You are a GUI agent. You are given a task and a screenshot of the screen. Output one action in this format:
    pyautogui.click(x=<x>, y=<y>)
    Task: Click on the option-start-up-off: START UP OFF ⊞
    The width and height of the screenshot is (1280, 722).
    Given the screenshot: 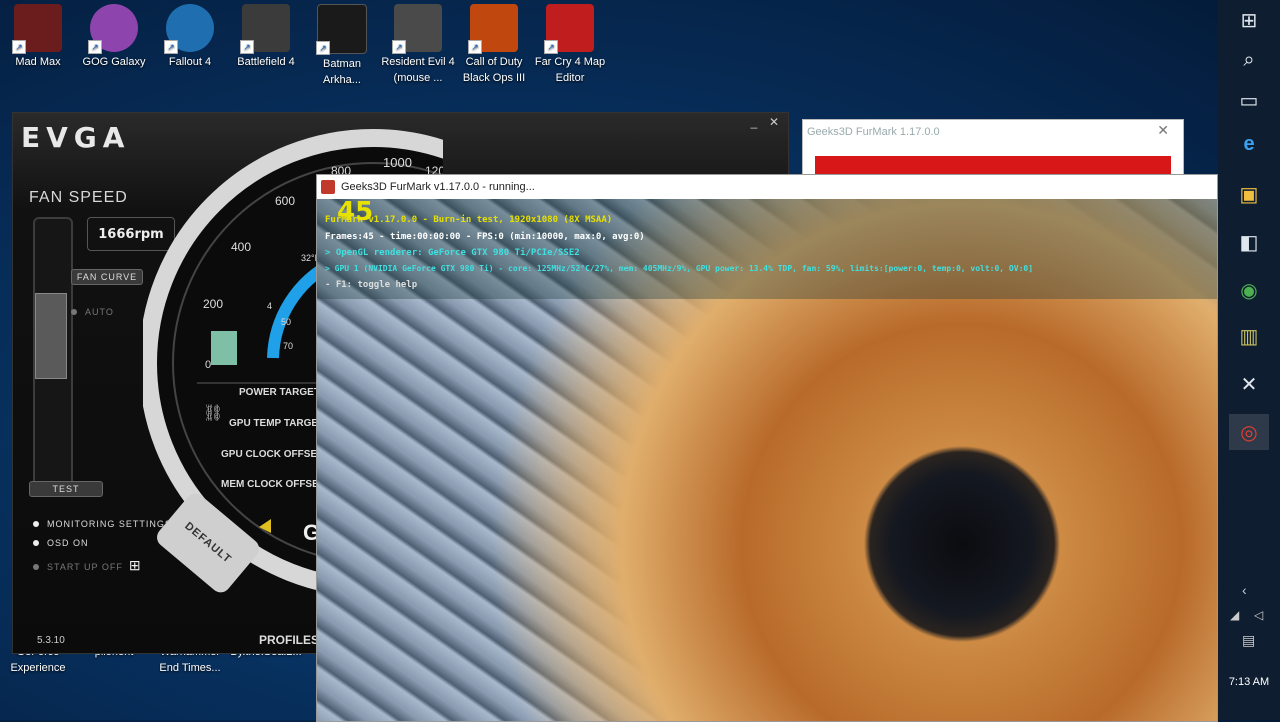 What is the action you would take?
    pyautogui.click(x=87, y=565)
    